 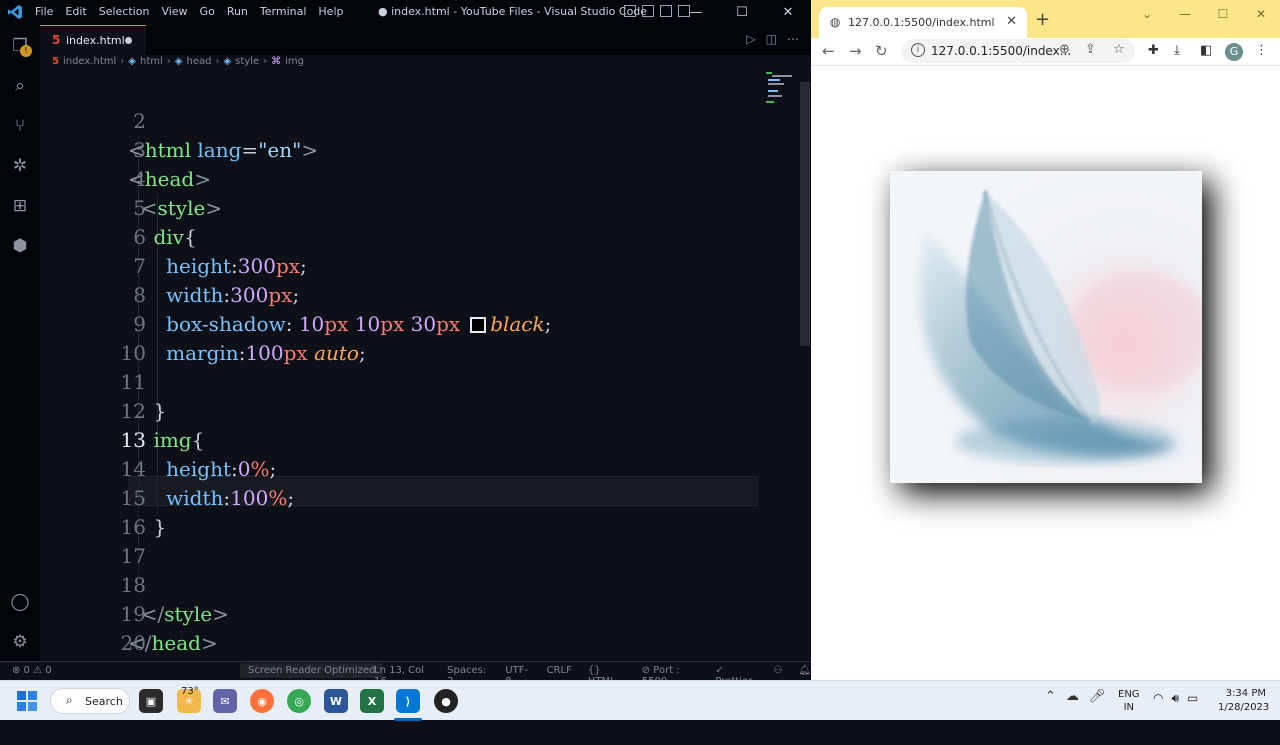 I want to click on python-icon: ⬢, so click(x=20, y=246).